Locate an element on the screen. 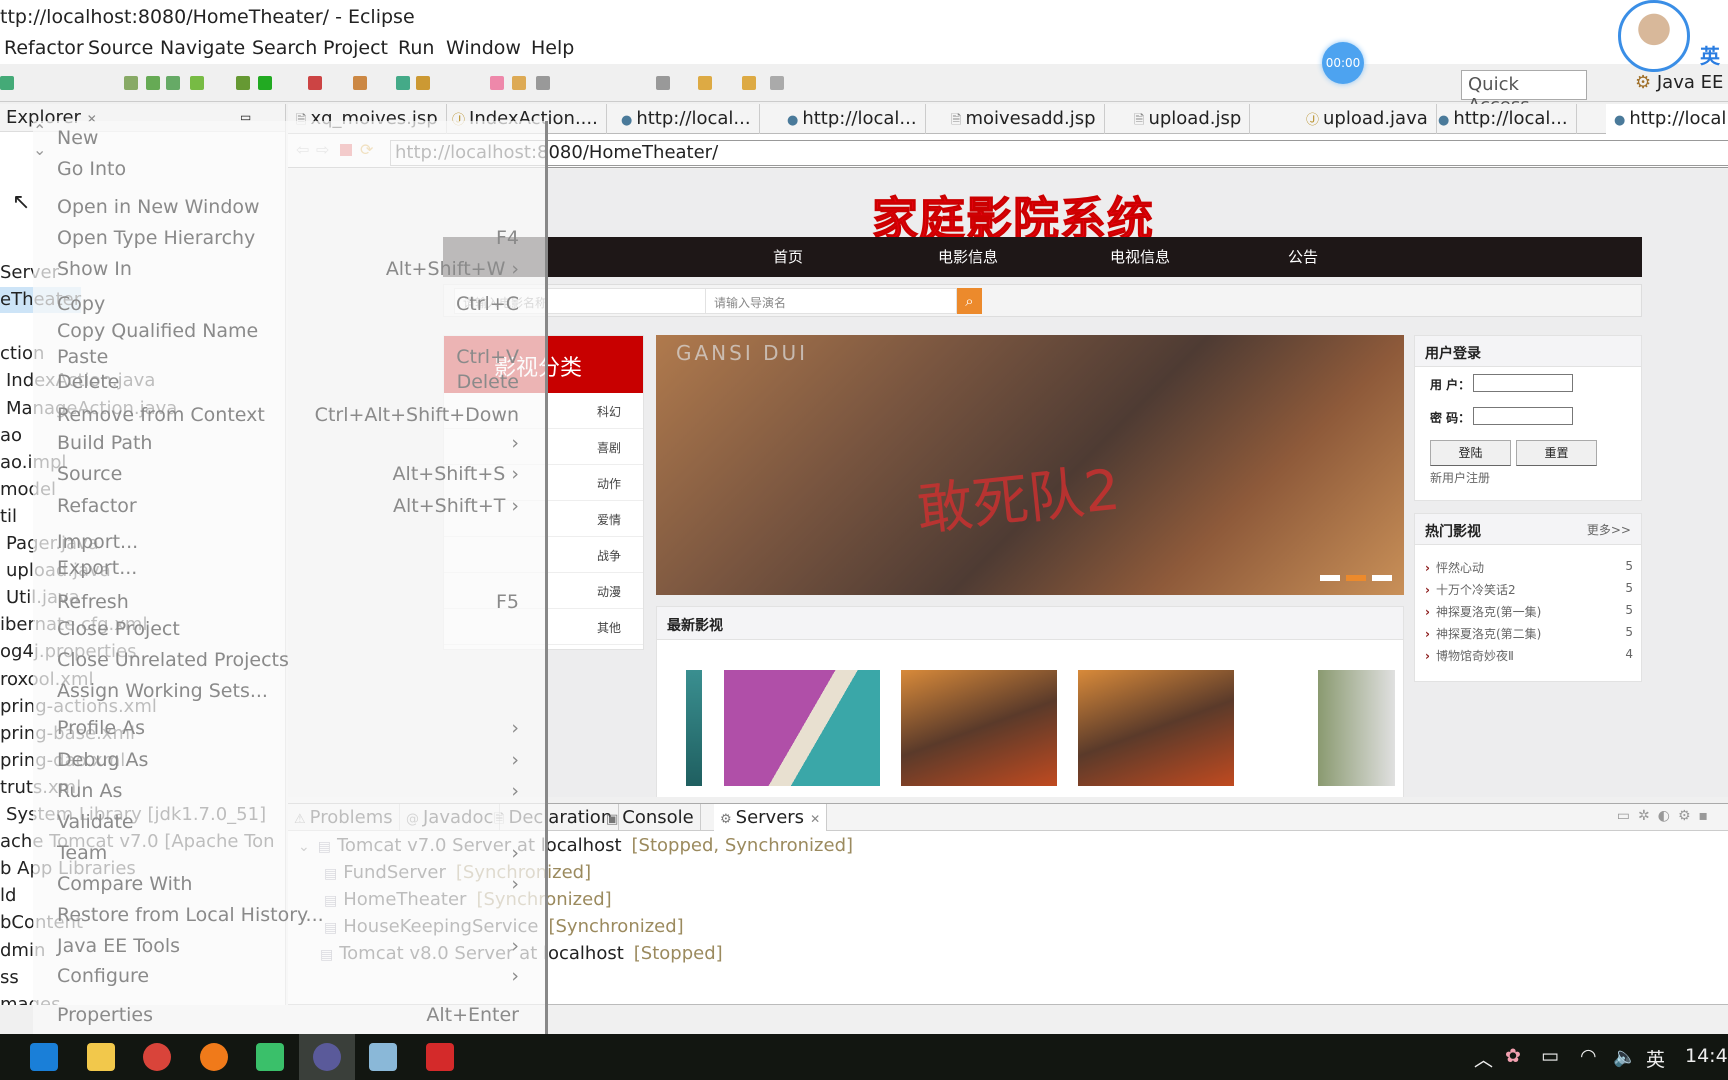  editor-tab: ●http://local...✕ is located at coordinates (1667, 119).